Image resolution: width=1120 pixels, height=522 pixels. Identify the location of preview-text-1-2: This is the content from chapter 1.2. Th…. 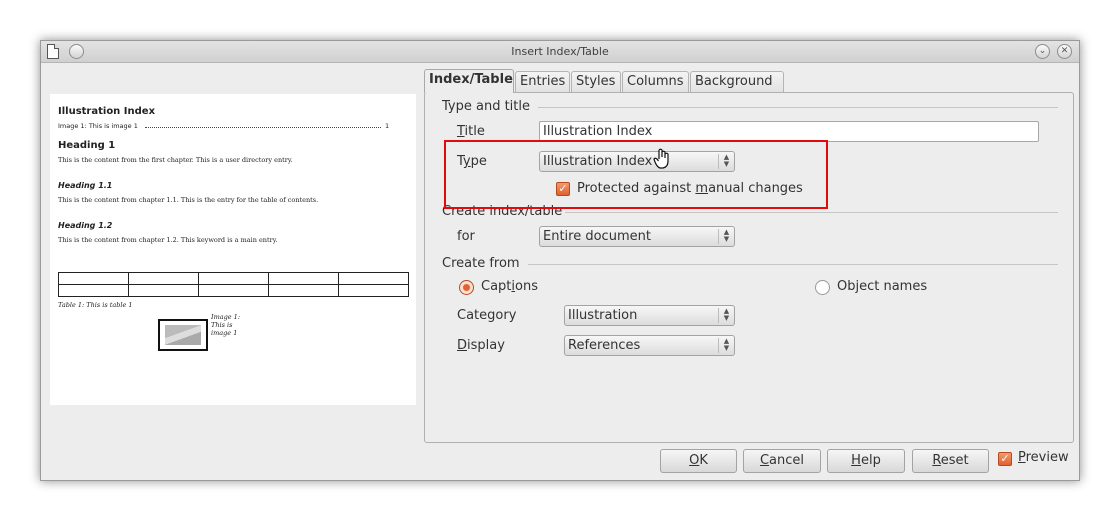
(168, 240).